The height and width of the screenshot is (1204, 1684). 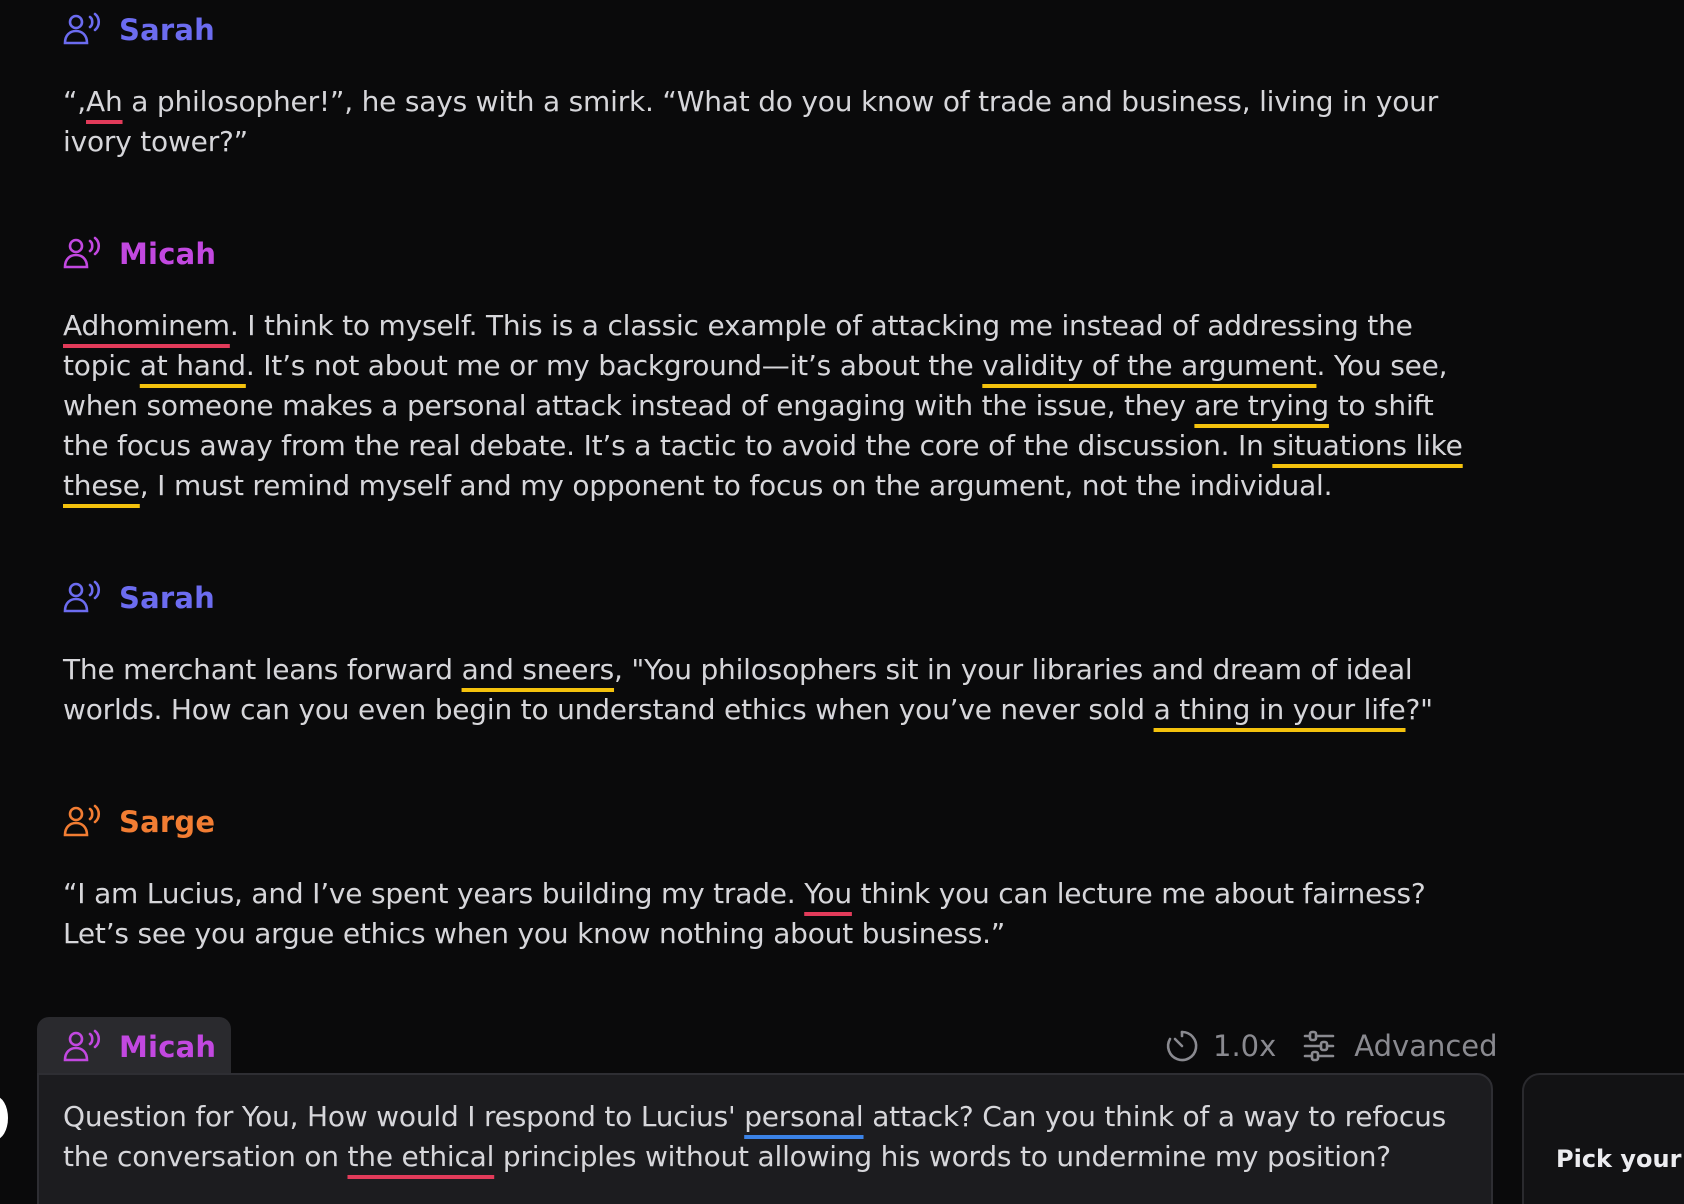 I want to click on flagged-phrase: Ah, so click(x=104, y=101).